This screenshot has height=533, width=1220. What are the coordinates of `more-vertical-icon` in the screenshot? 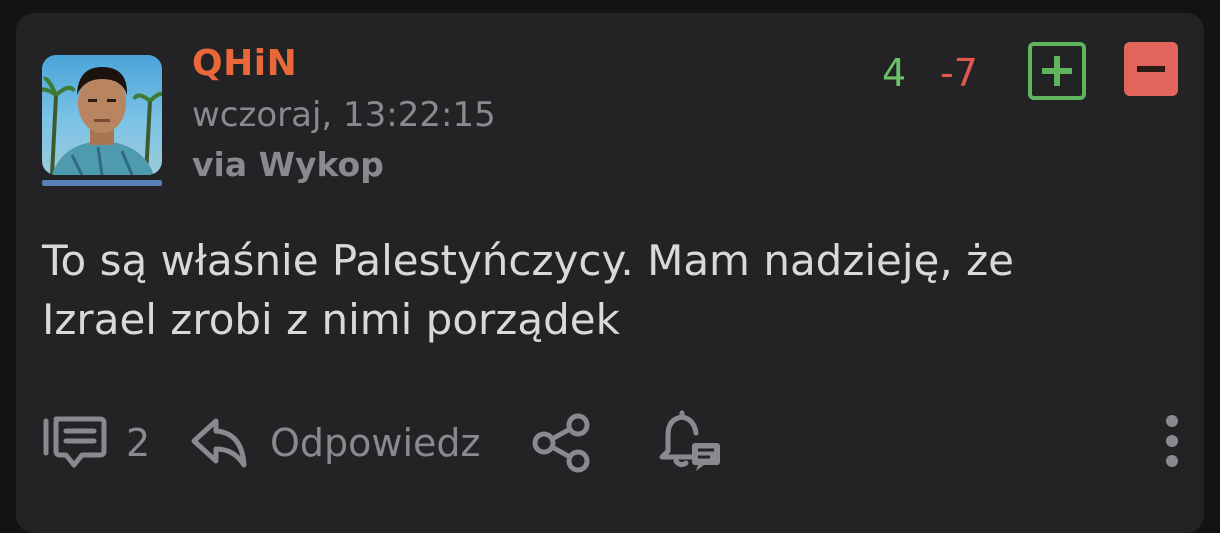 It's located at (1172, 441).